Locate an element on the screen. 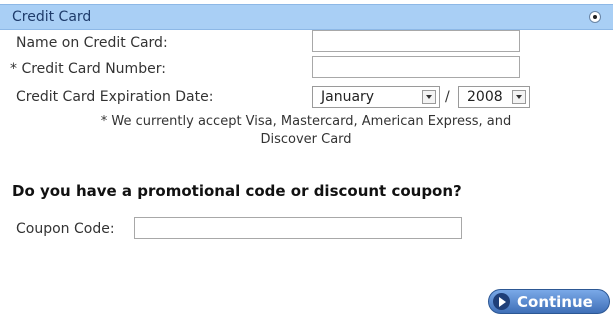  play-circle-icon is located at coordinates (501, 301).